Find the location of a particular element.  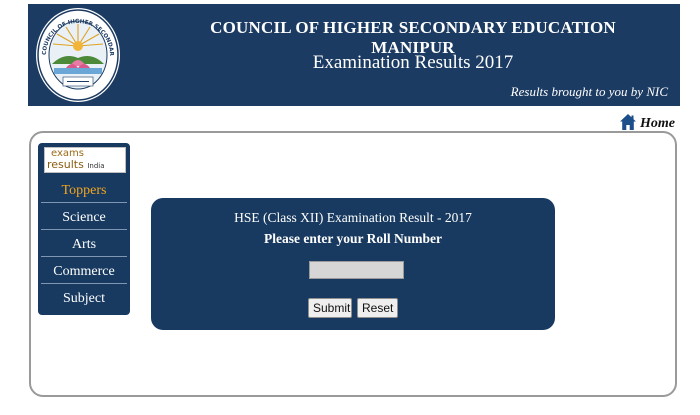

examsresults-logo: exams results India is located at coordinates (85, 160).